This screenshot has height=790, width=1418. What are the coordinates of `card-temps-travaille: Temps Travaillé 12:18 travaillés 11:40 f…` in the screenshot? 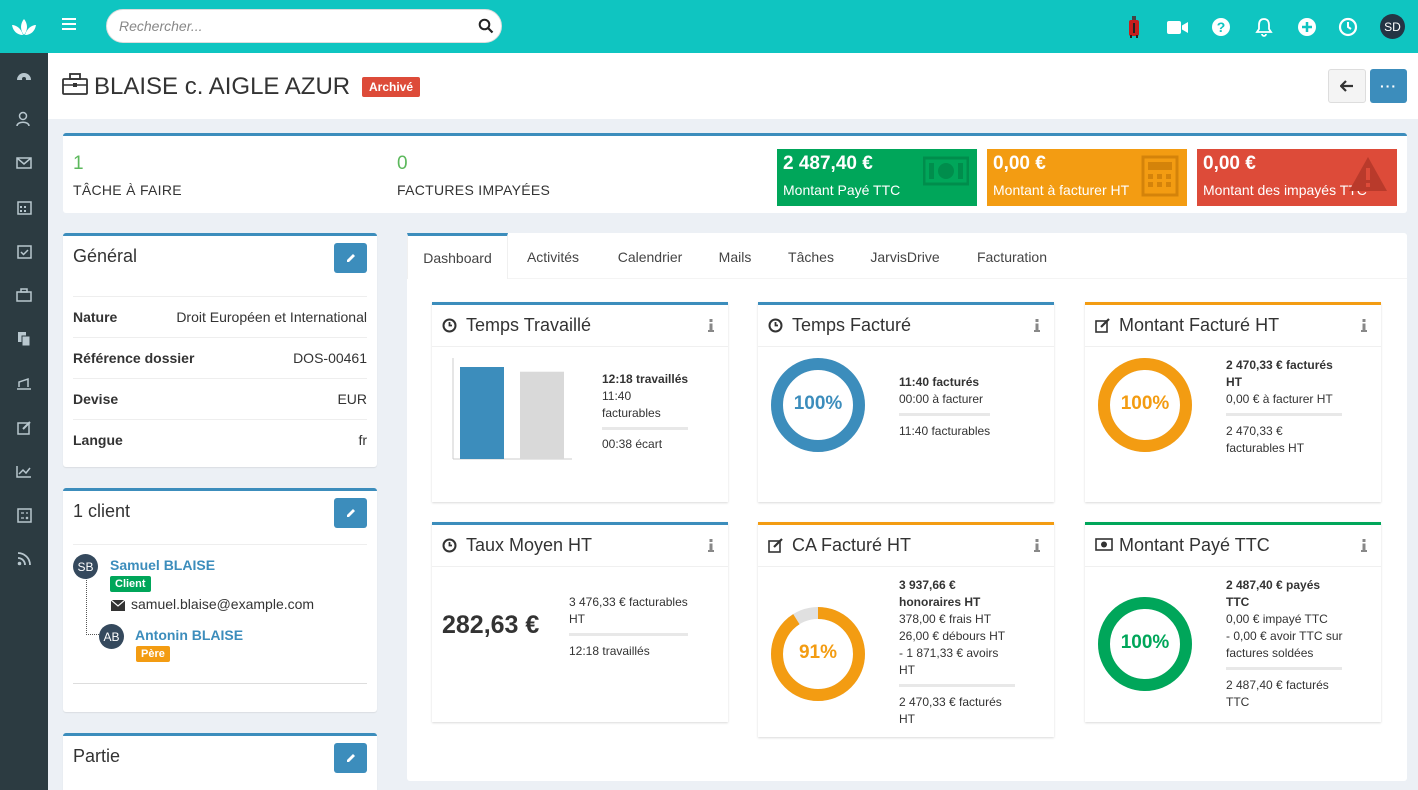 It's located at (580, 402).